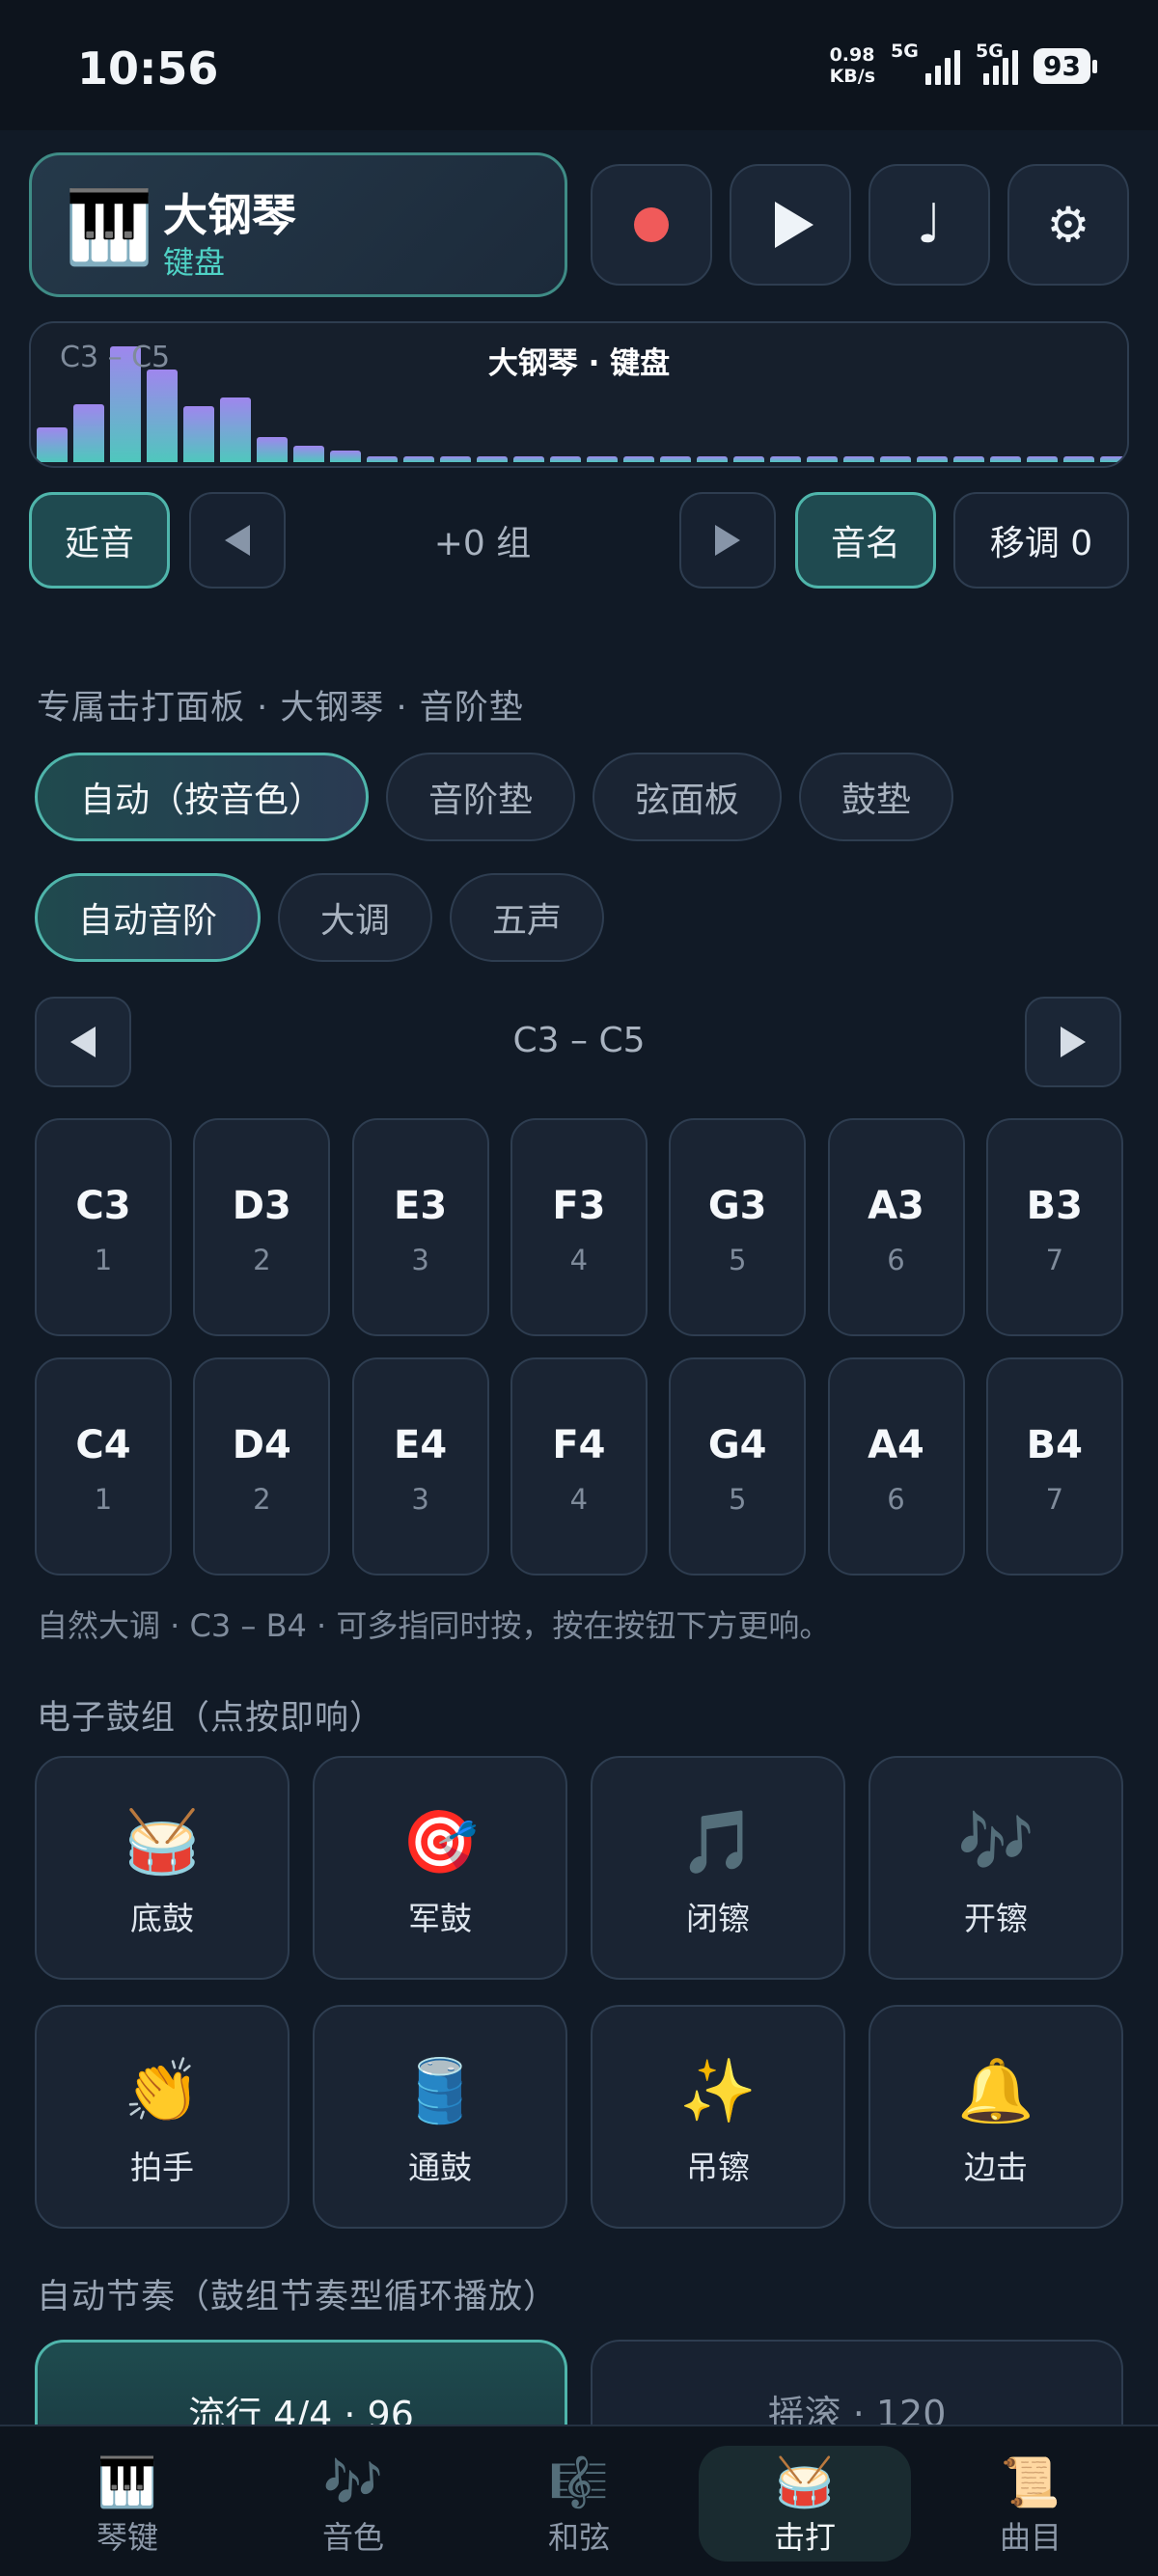 This screenshot has width=1158, height=2576. I want to click on mode-auto: 自动（按音色）, so click(202, 797).